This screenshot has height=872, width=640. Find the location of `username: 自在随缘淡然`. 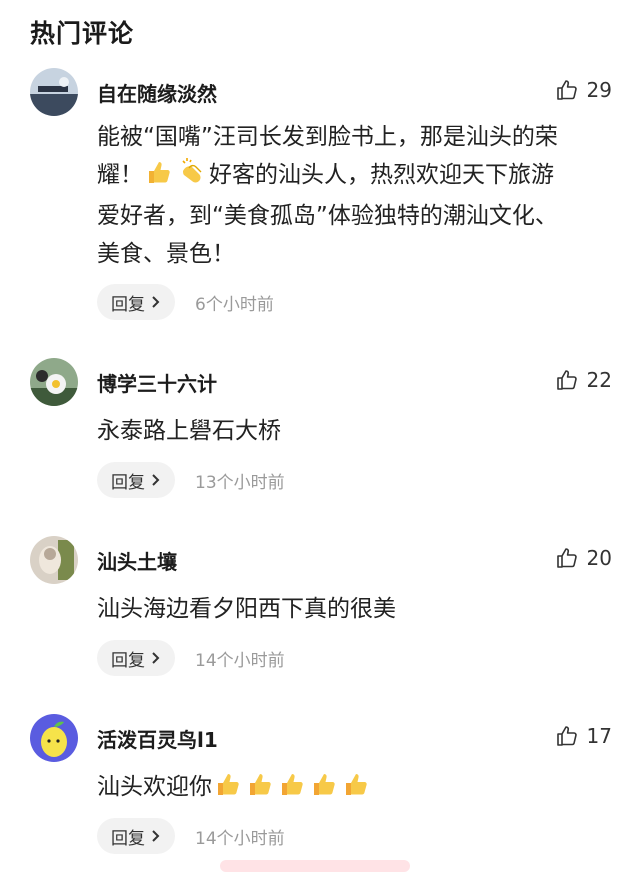

username: 自在随缘淡然 is located at coordinates (157, 92).